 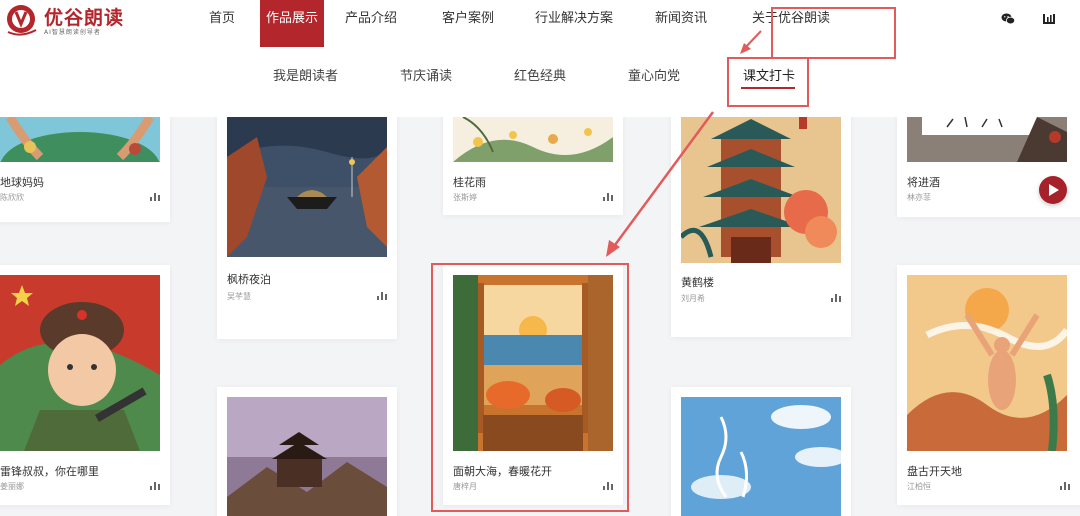 What do you see at coordinates (919, 486) in the screenshot?
I see `work-author: 江柏恒` at bounding box center [919, 486].